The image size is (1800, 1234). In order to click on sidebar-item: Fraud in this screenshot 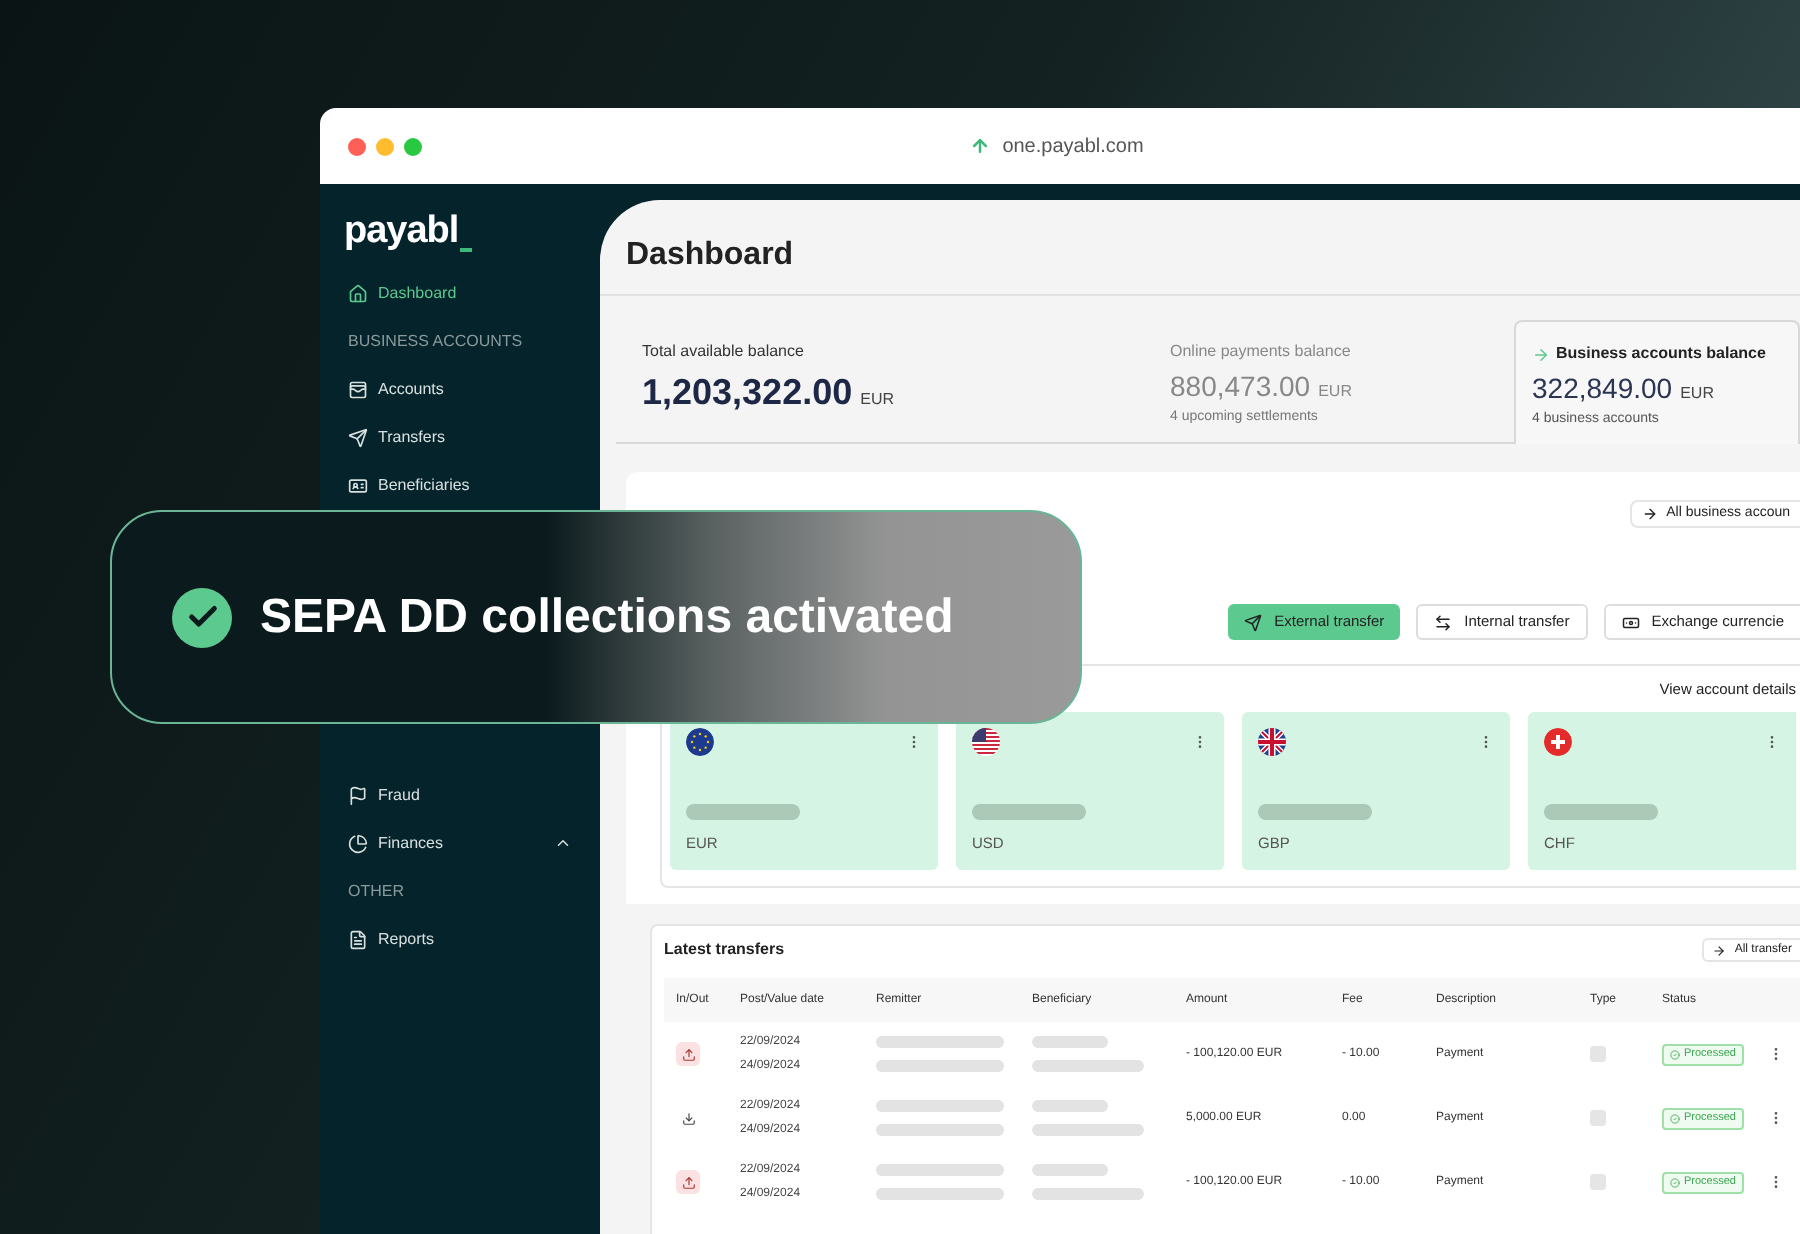, I will do `click(460, 795)`.